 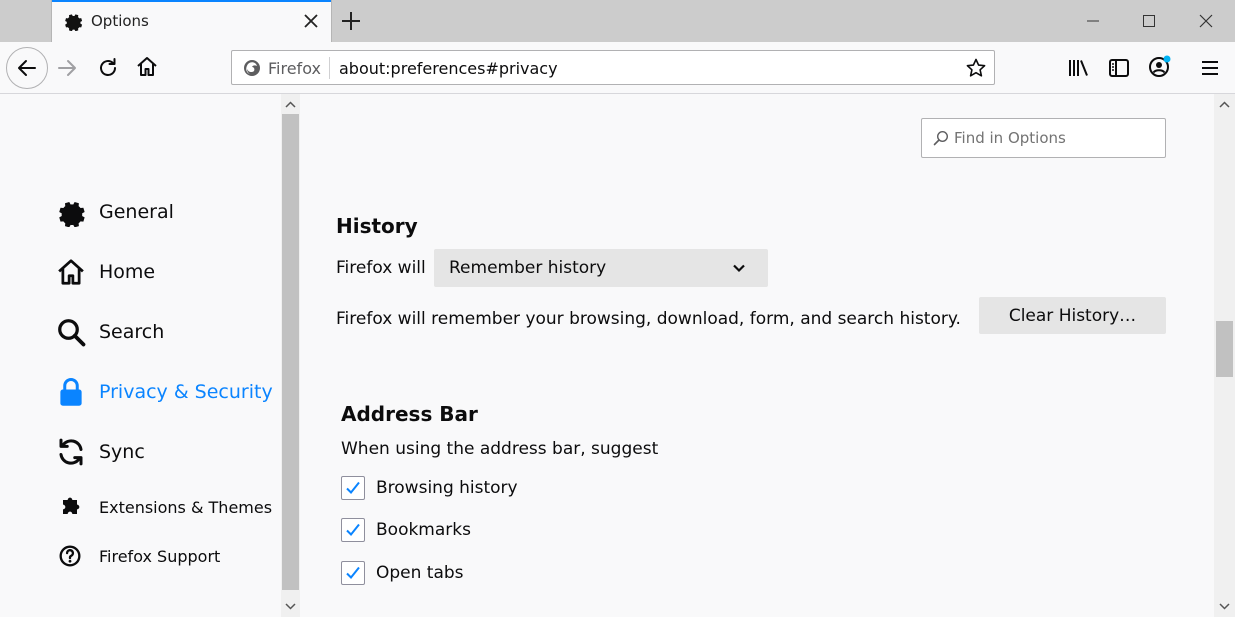 I want to click on sidebar-item-label: Extensions & Themes, so click(x=186, y=507).